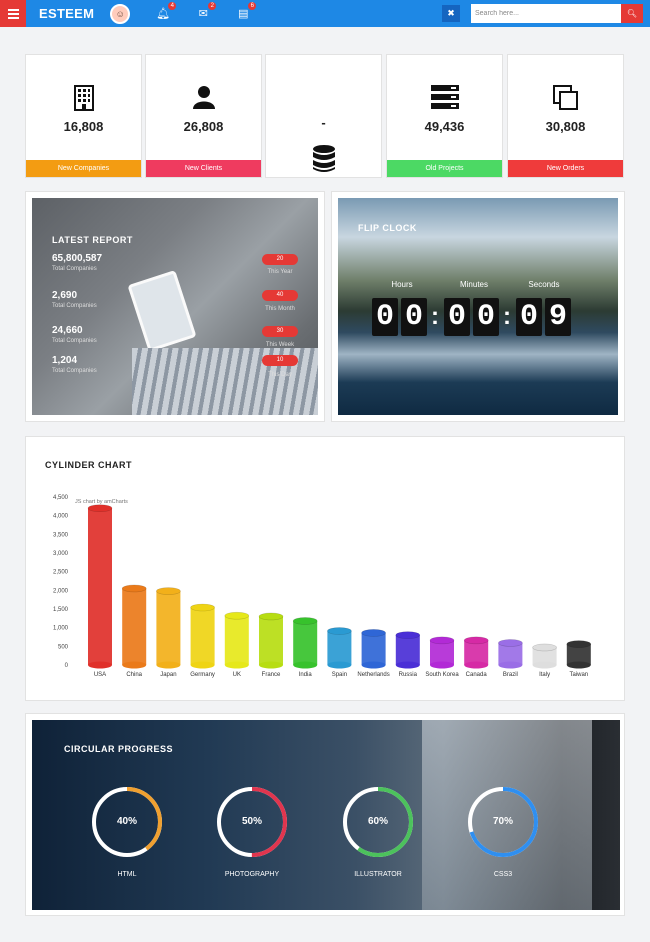  I want to click on stat-label: New Clients, so click(203, 168).